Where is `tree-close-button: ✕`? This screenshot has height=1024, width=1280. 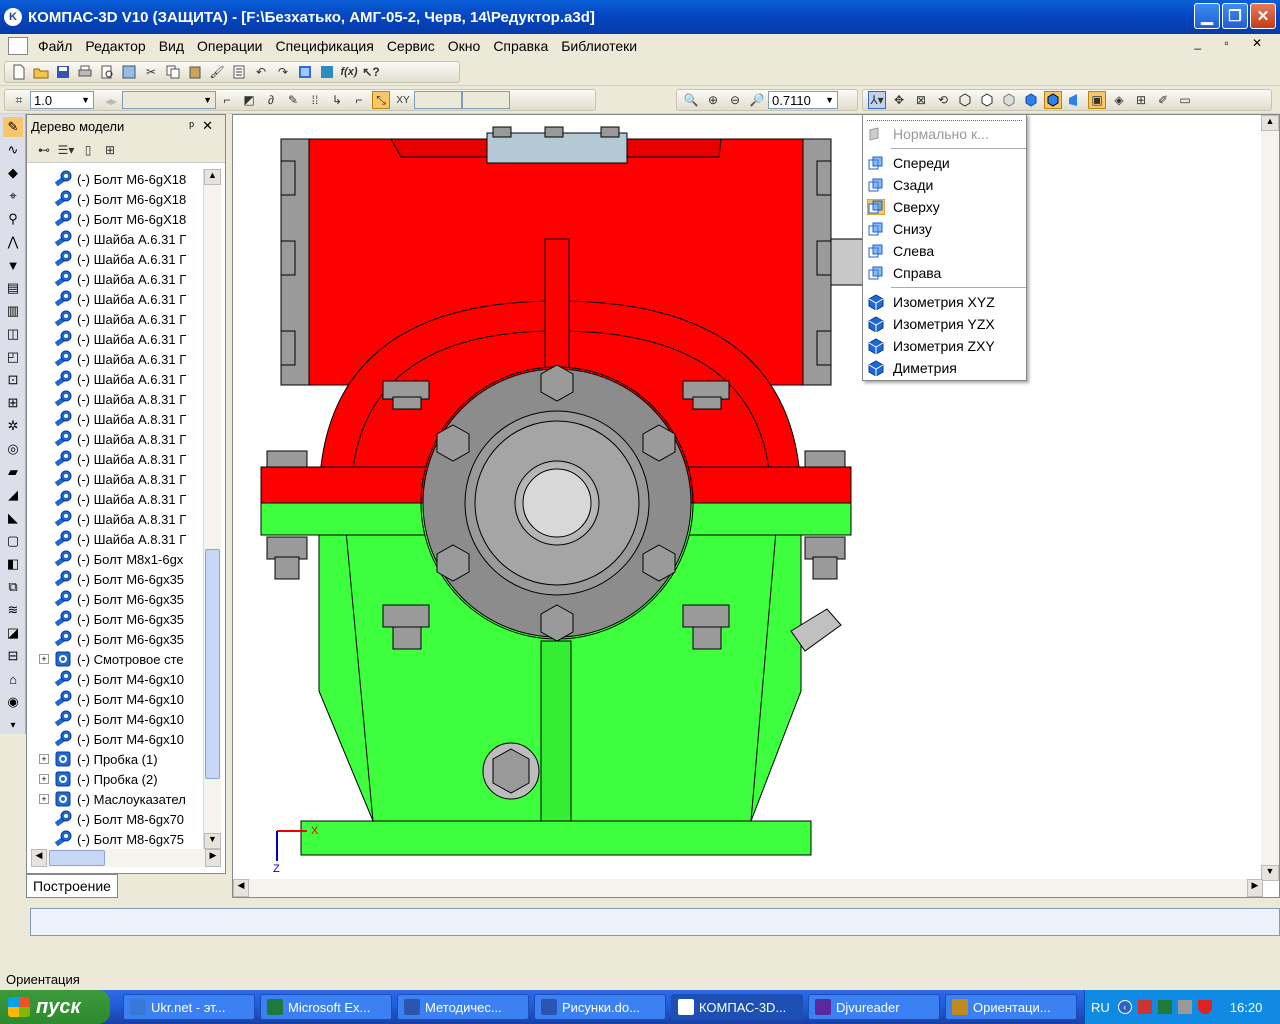
tree-close-button: ✕ is located at coordinates (211, 125).